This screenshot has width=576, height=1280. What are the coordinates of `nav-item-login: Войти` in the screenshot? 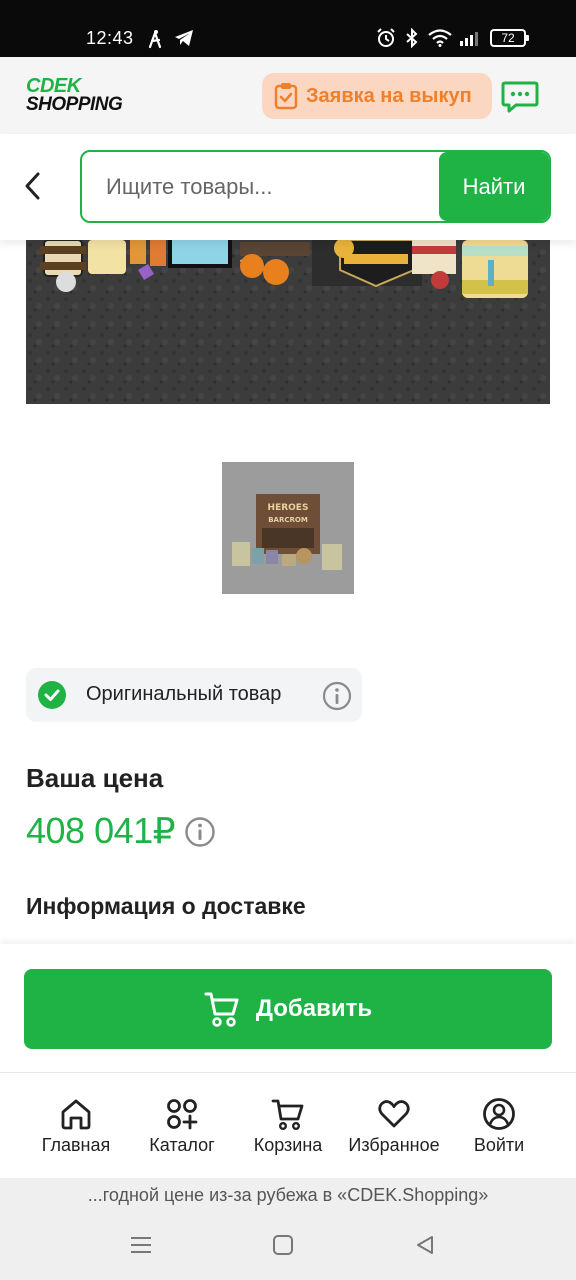 It's located at (499, 1126).